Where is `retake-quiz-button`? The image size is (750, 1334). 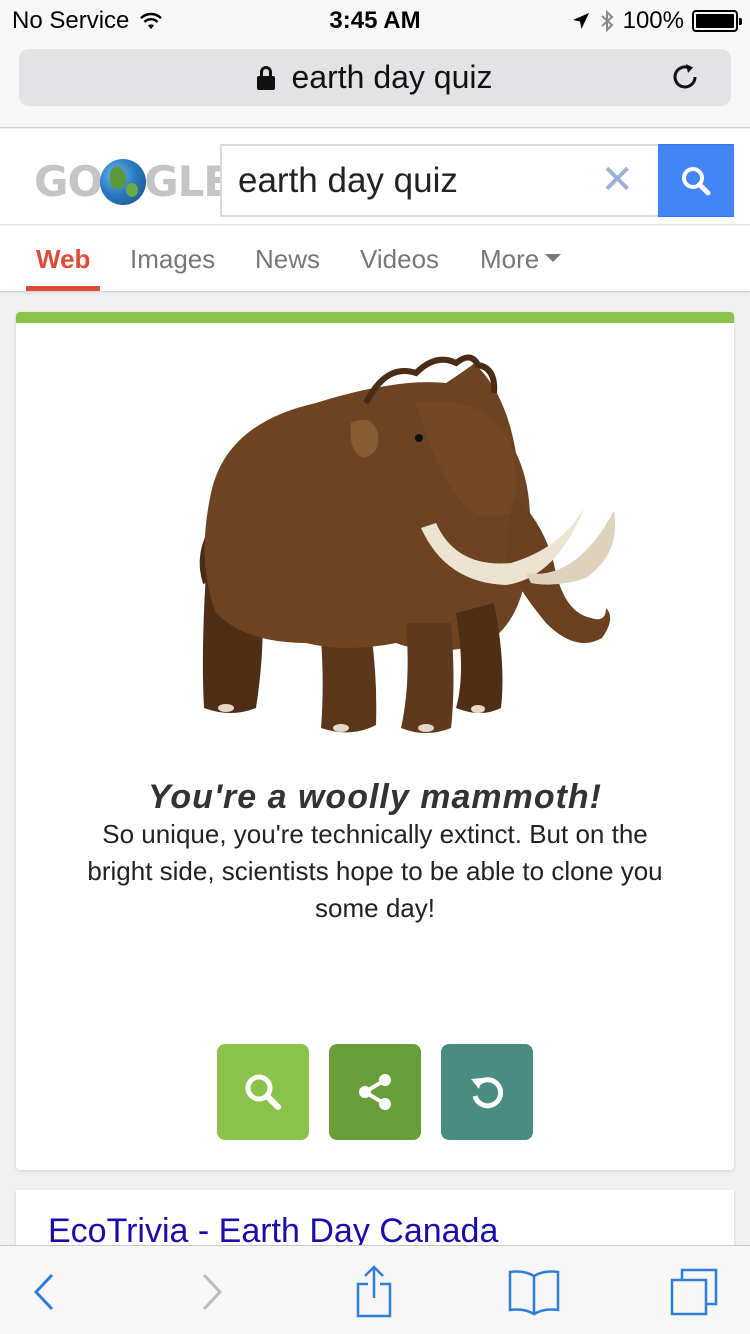
retake-quiz-button is located at coordinates (487, 1092).